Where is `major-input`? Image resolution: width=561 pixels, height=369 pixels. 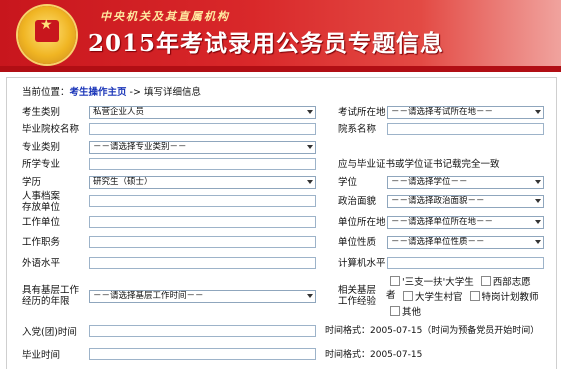 major-input is located at coordinates (202, 164).